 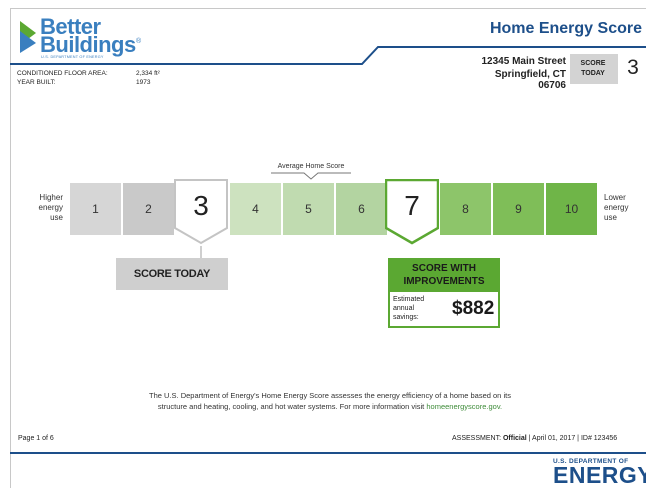 I want to click on estimated-savings-label: Estimated annual savings:, so click(x=409, y=308).